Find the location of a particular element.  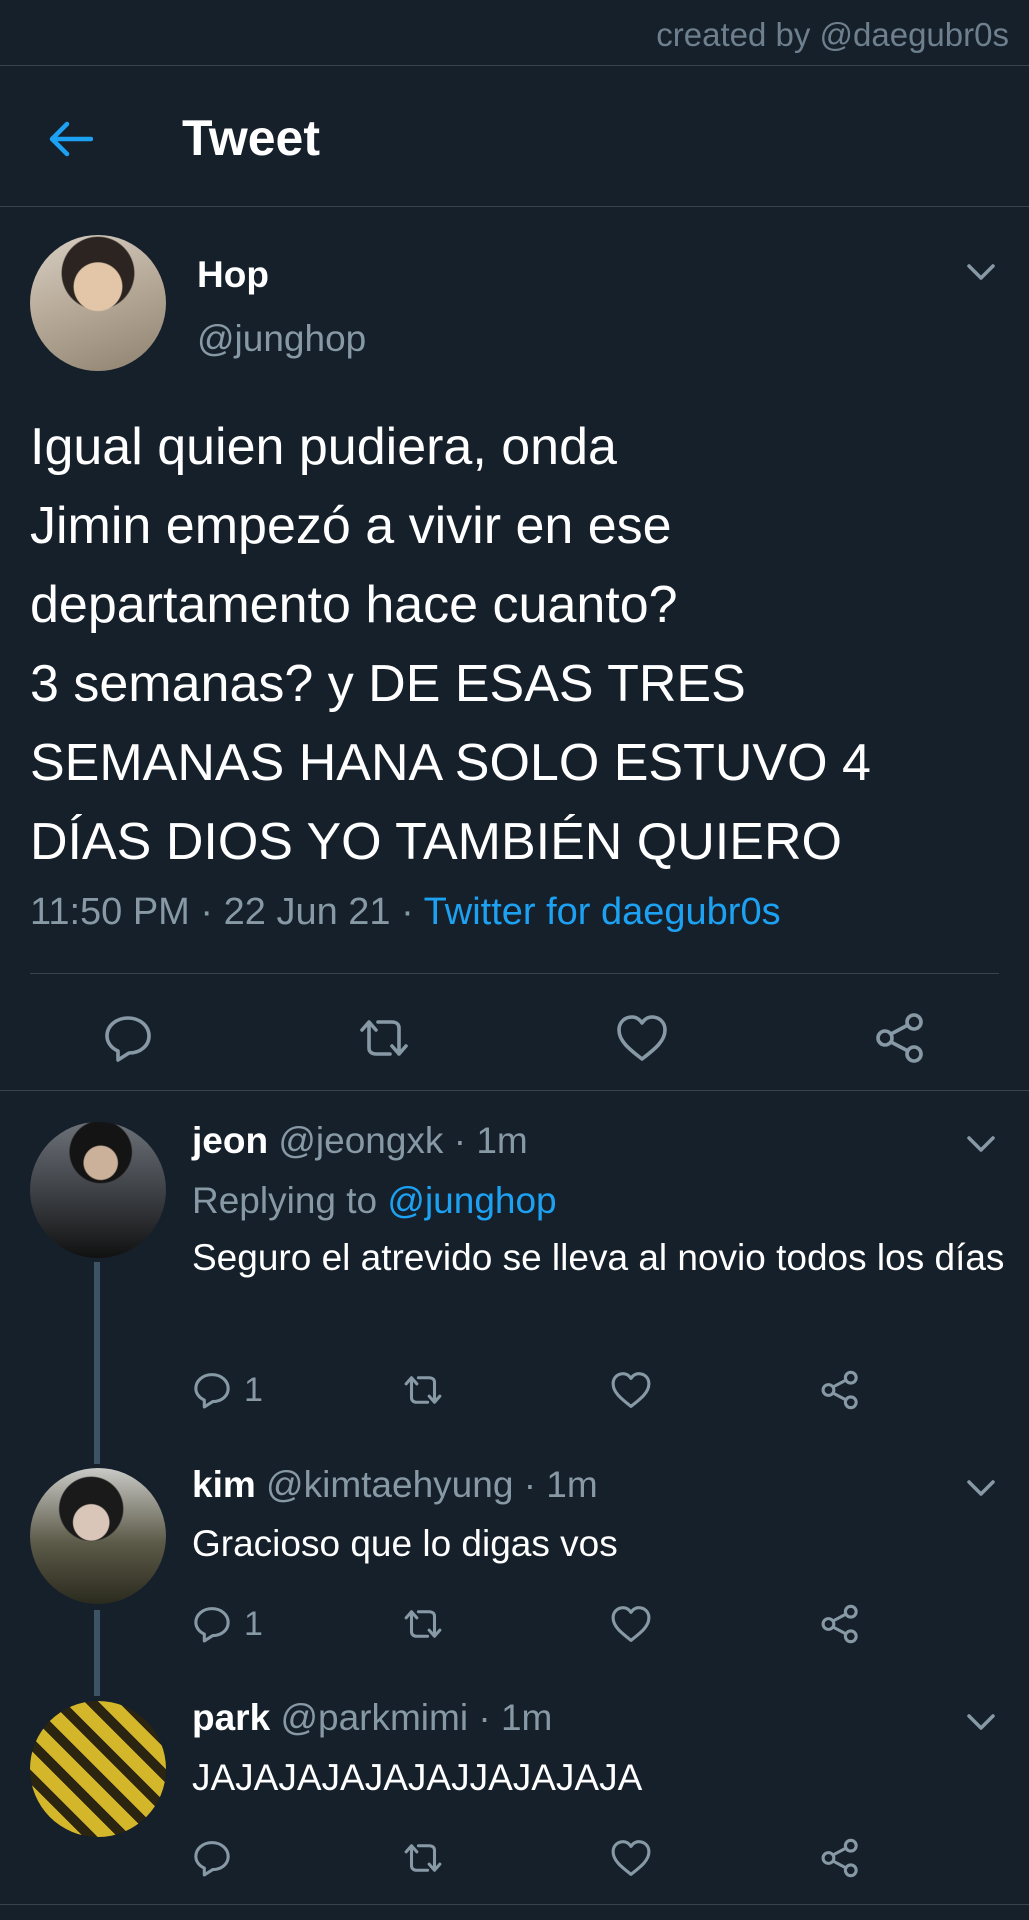

page-title: Tweet is located at coordinates (251, 138).